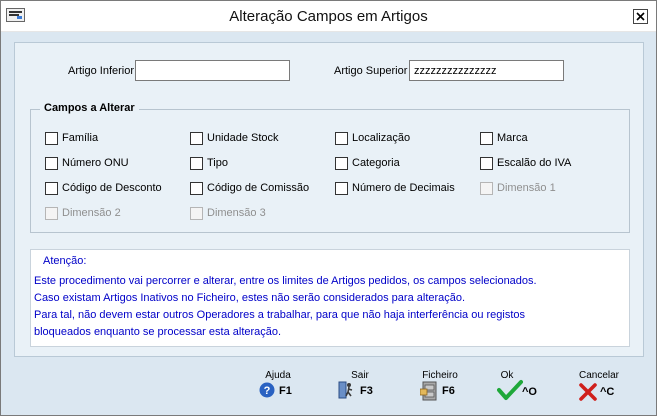  I want to click on lower-article-input, so click(212, 70).